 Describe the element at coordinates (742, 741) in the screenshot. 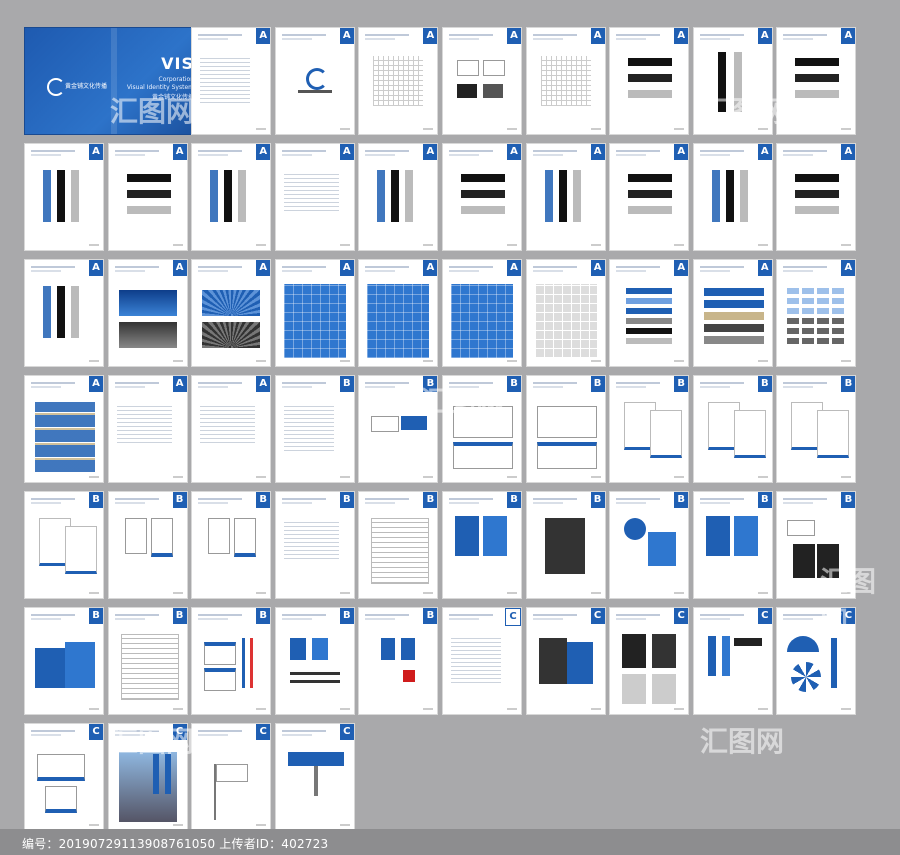

I see `watermark: 汇图网` at that location.